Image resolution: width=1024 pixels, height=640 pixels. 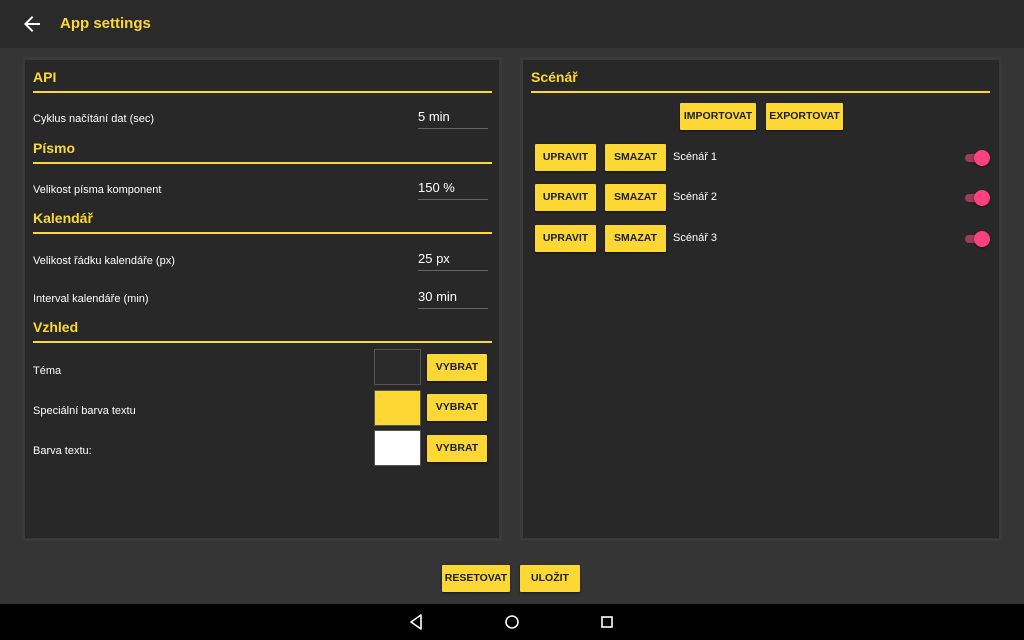 What do you see at coordinates (457, 407) in the screenshot?
I see `select-special-text-color-button: VYBRAT` at bounding box center [457, 407].